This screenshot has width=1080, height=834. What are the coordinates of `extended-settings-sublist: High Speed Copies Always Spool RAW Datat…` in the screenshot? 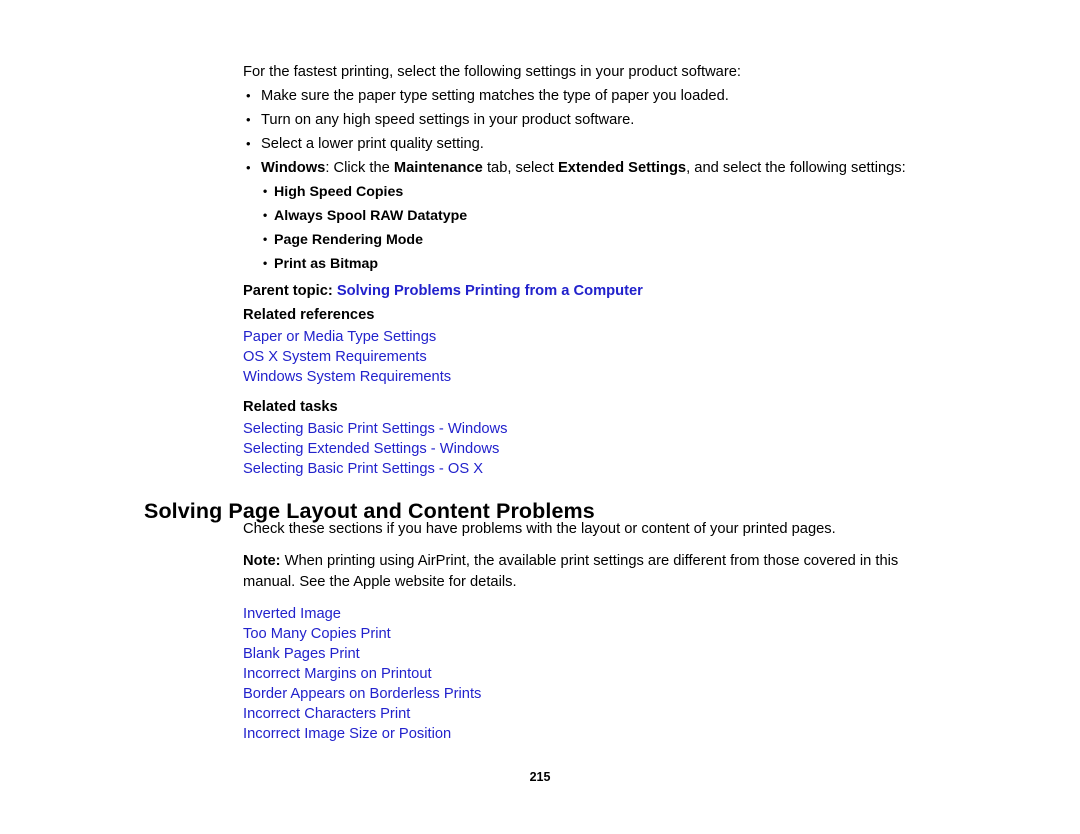 It's located at (593, 227).